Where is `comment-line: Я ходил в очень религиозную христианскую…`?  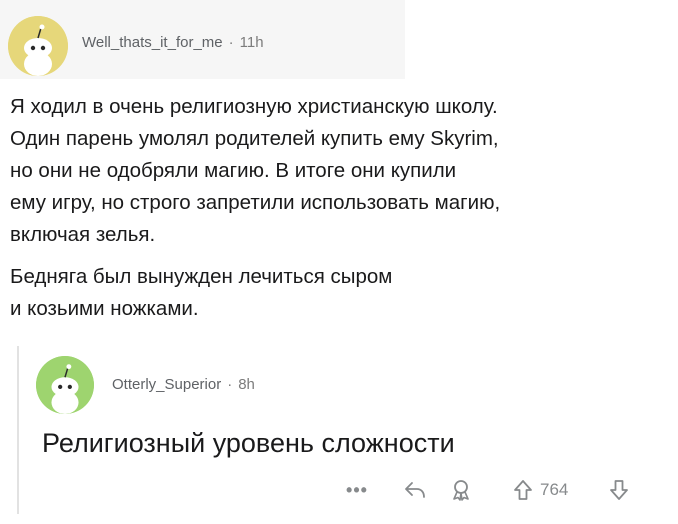 comment-line: Я ходил в очень религиозную христианскую… is located at coordinates (254, 106).